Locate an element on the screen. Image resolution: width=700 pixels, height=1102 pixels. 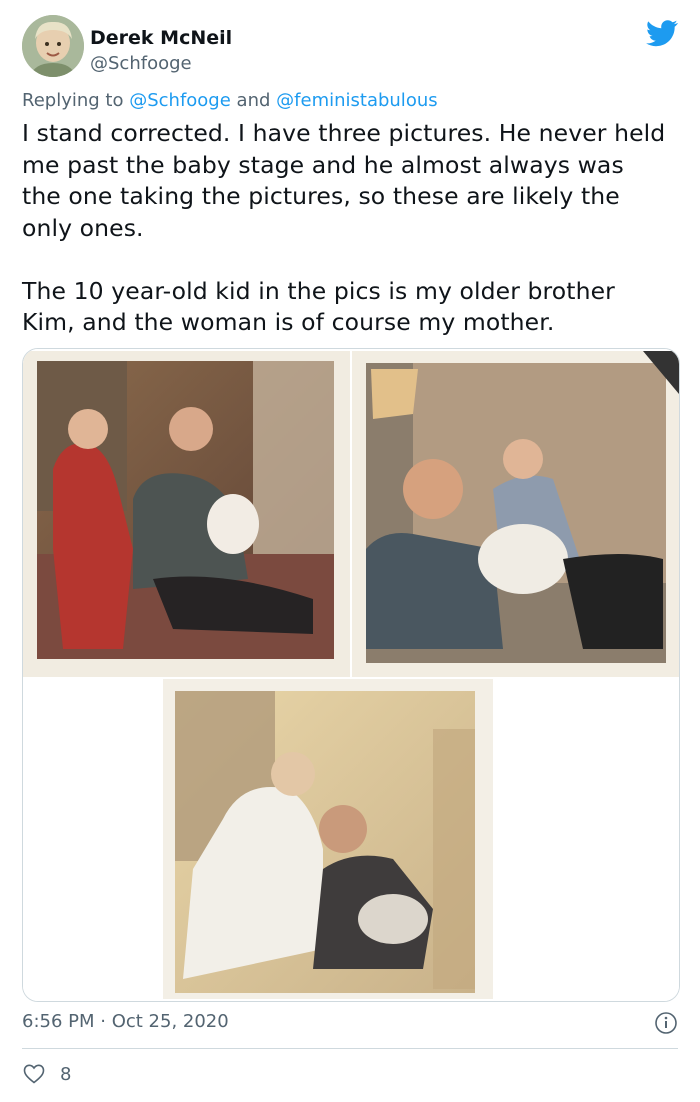
info-icon is located at coordinates (666, 1023).